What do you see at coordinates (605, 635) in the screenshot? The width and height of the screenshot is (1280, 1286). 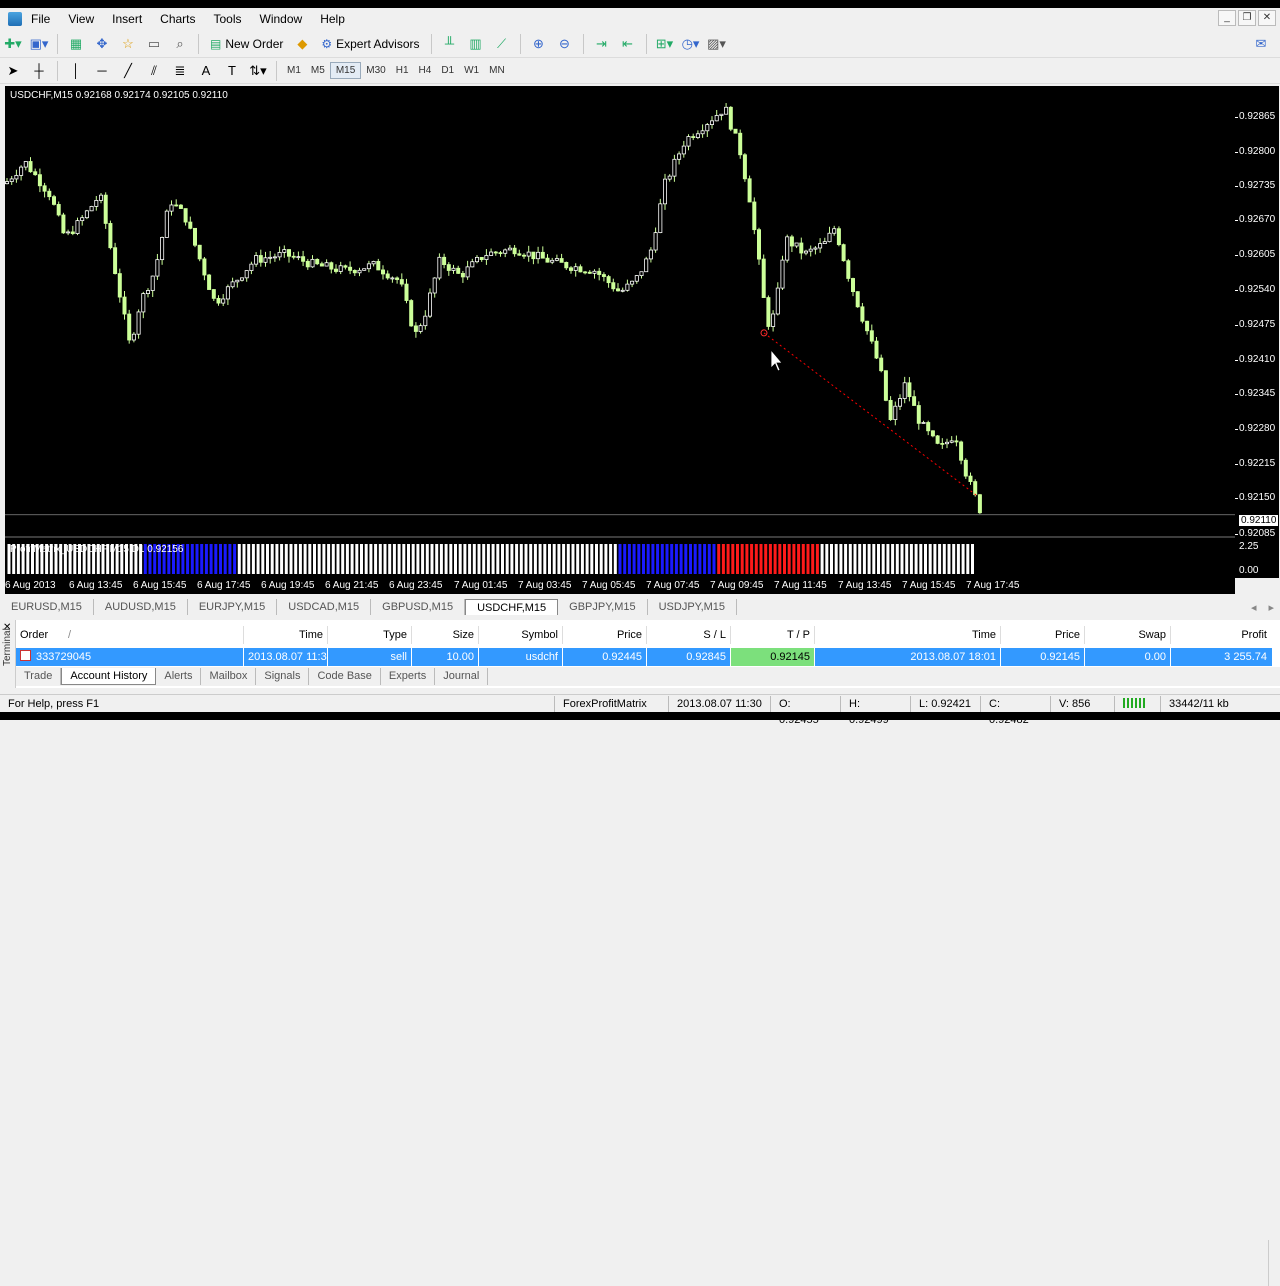 I see `col-price: Price` at bounding box center [605, 635].